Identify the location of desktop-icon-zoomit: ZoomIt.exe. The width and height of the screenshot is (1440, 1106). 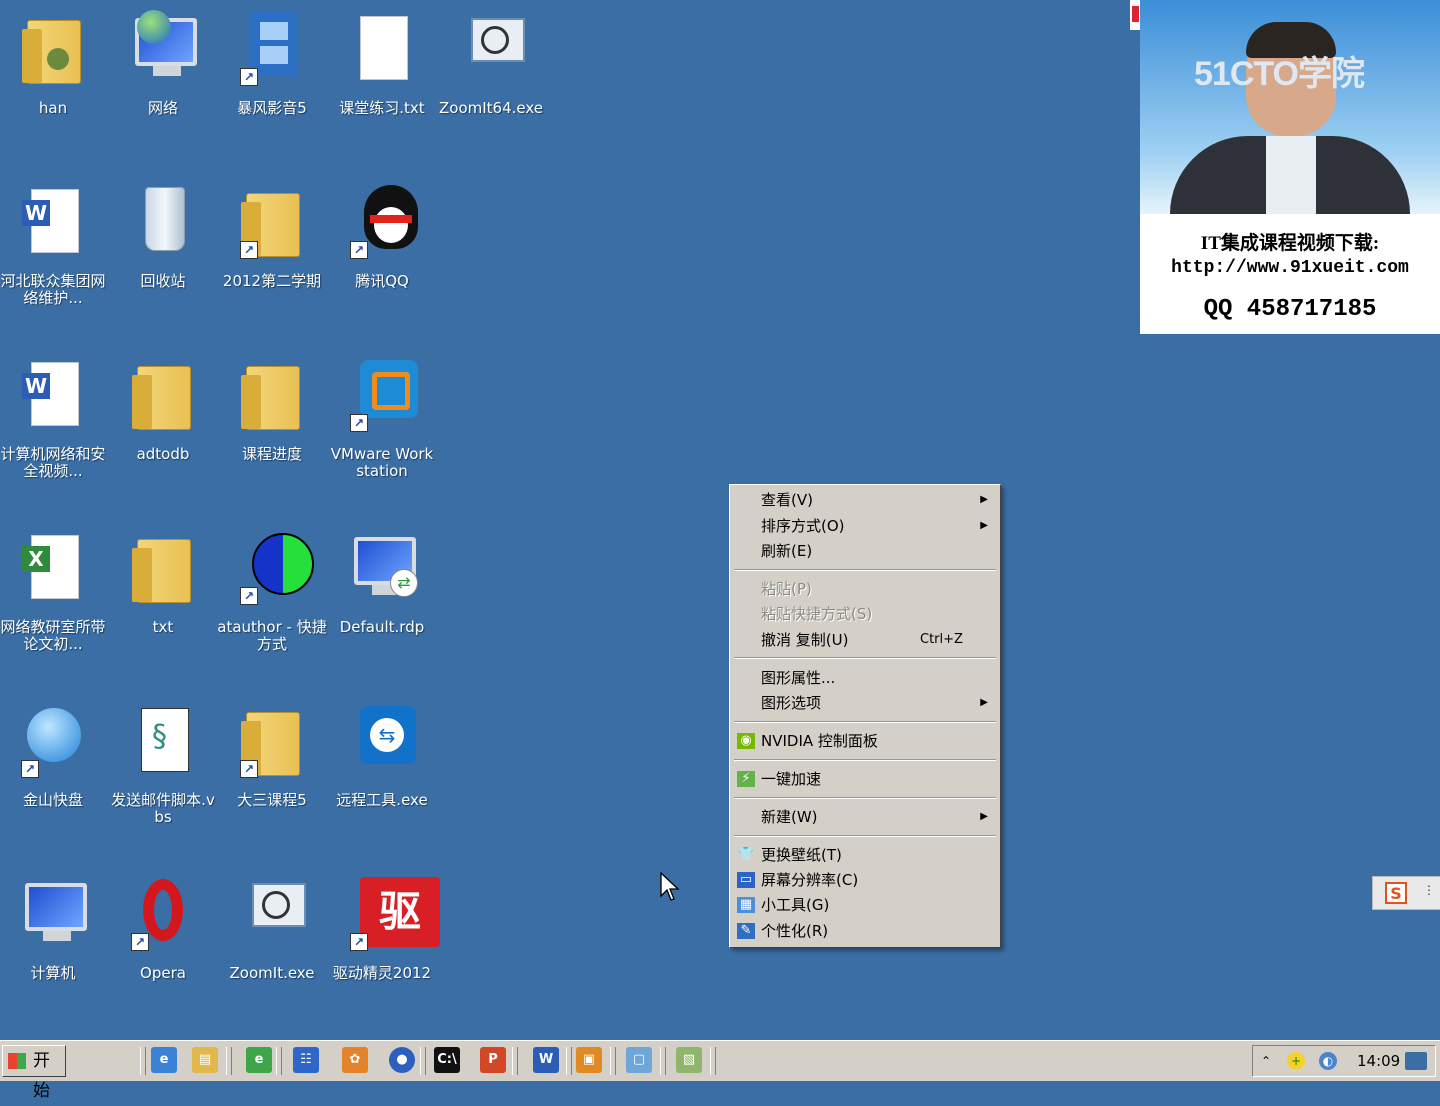
(272, 928).